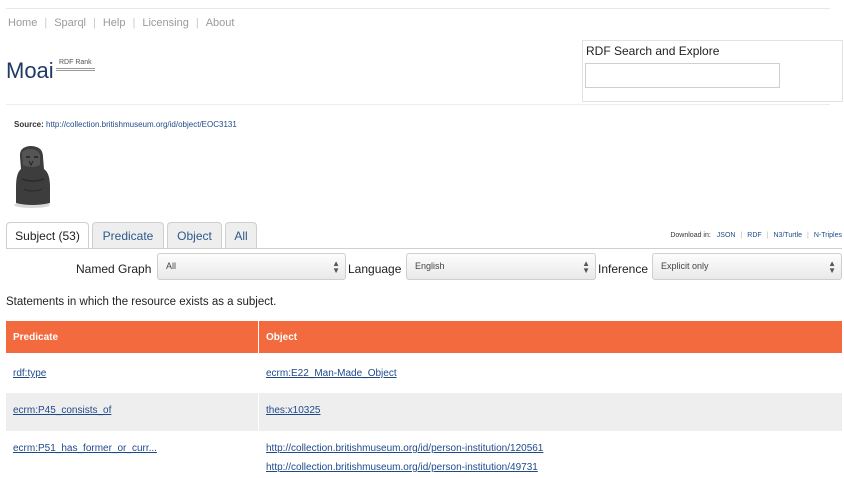 Image resolution: width=844 pixels, height=478 pixels. Describe the element at coordinates (550, 412) in the screenshot. I see `object-cell: thes:x10325` at that location.